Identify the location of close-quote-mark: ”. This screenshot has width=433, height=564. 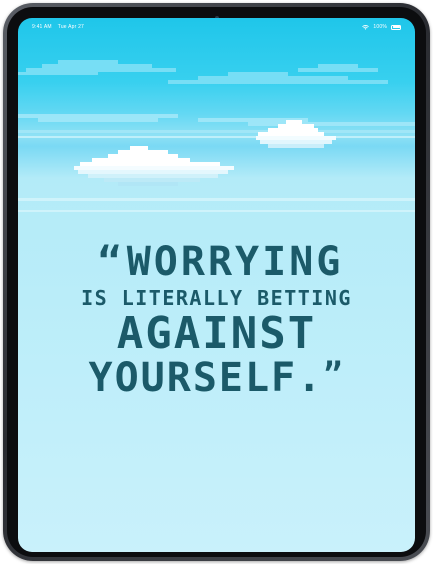
(334, 374).